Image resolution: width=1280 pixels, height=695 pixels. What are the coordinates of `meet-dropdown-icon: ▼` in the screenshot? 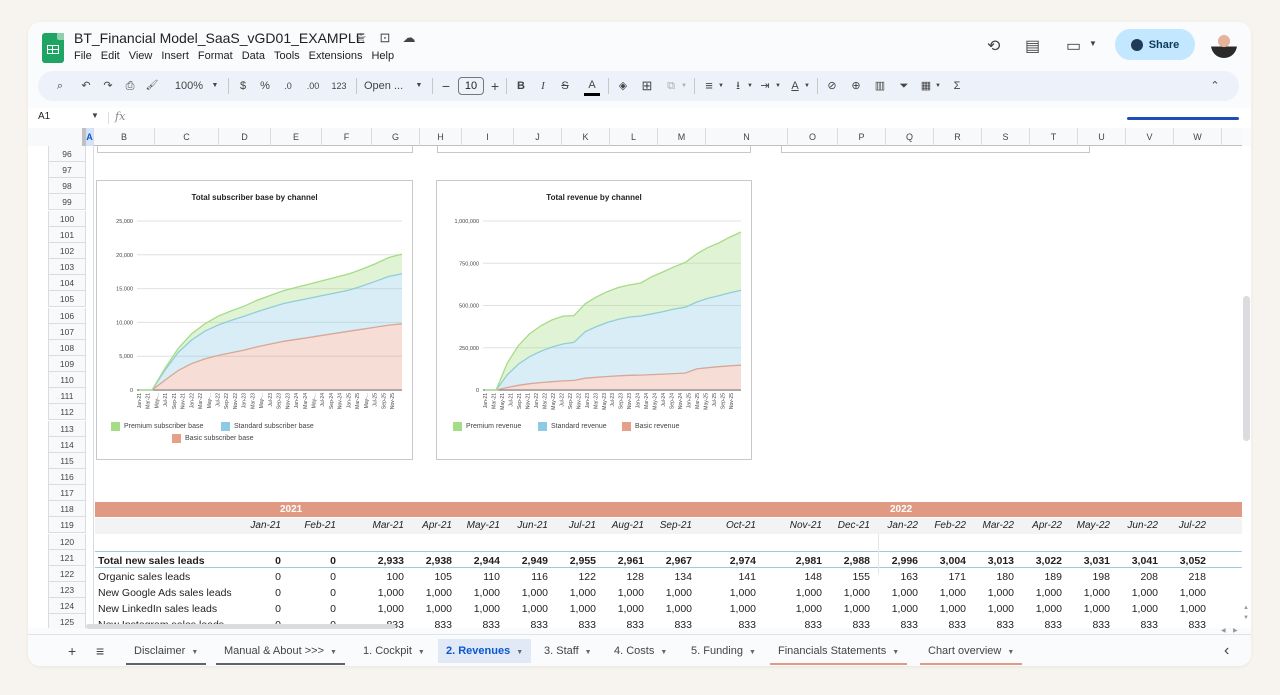 It's located at (1093, 43).